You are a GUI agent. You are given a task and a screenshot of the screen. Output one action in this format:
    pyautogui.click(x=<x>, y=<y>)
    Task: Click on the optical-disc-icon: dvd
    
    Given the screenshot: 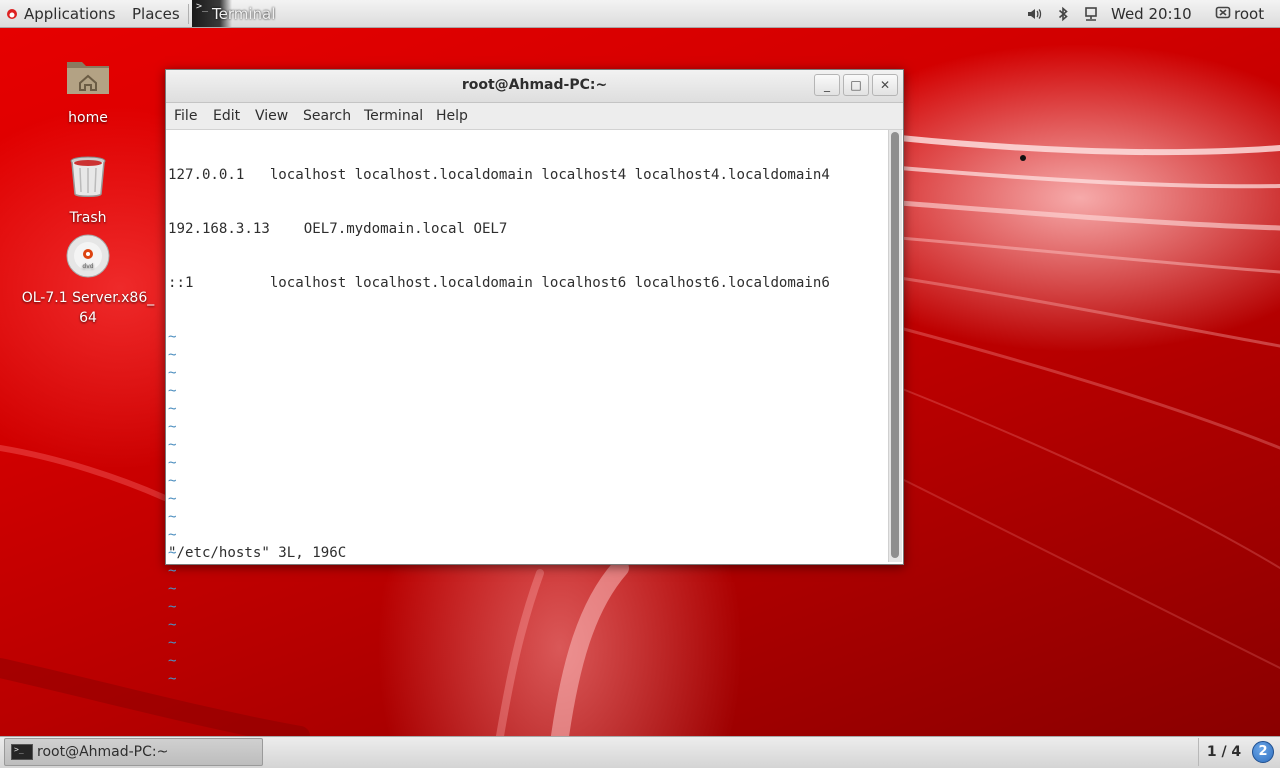 What is the action you would take?
    pyautogui.click(x=88, y=256)
    